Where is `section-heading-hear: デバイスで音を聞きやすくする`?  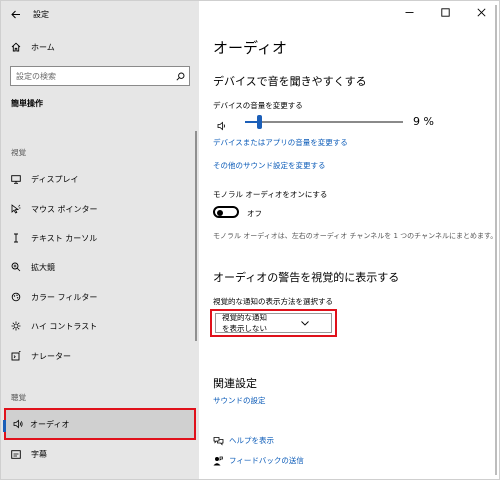 section-heading-hear: デバイスで音を聞きやすくする is located at coordinates (290, 81).